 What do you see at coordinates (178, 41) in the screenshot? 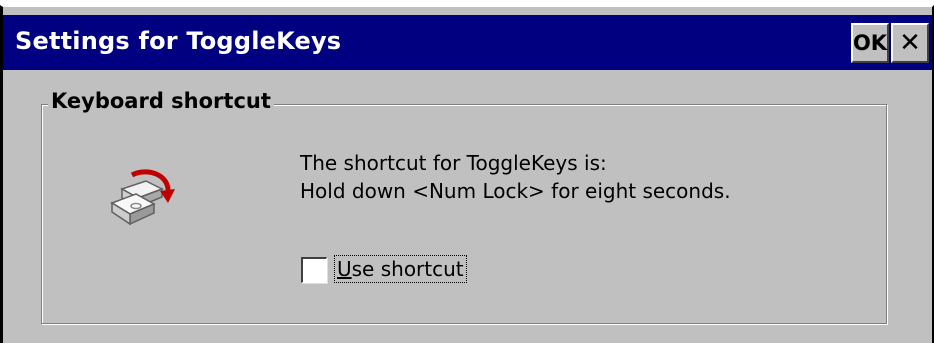
I see `window-title: Settings for ToggleKeys` at bounding box center [178, 41].